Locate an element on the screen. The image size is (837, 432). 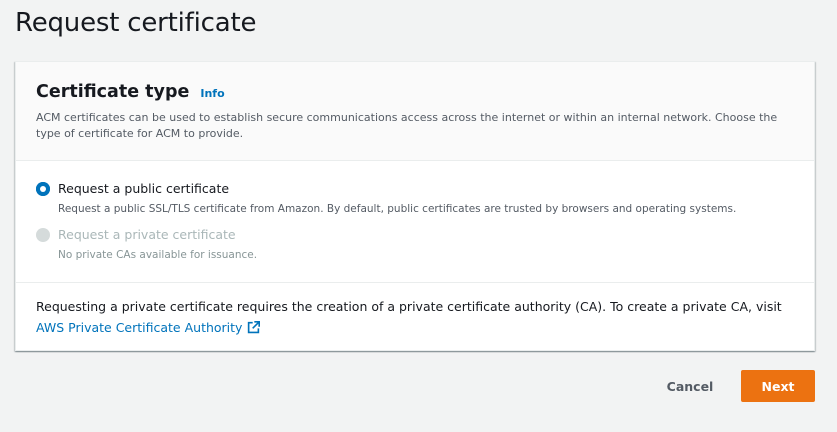
radio-private-certificate is located at coordinates (43, 235).